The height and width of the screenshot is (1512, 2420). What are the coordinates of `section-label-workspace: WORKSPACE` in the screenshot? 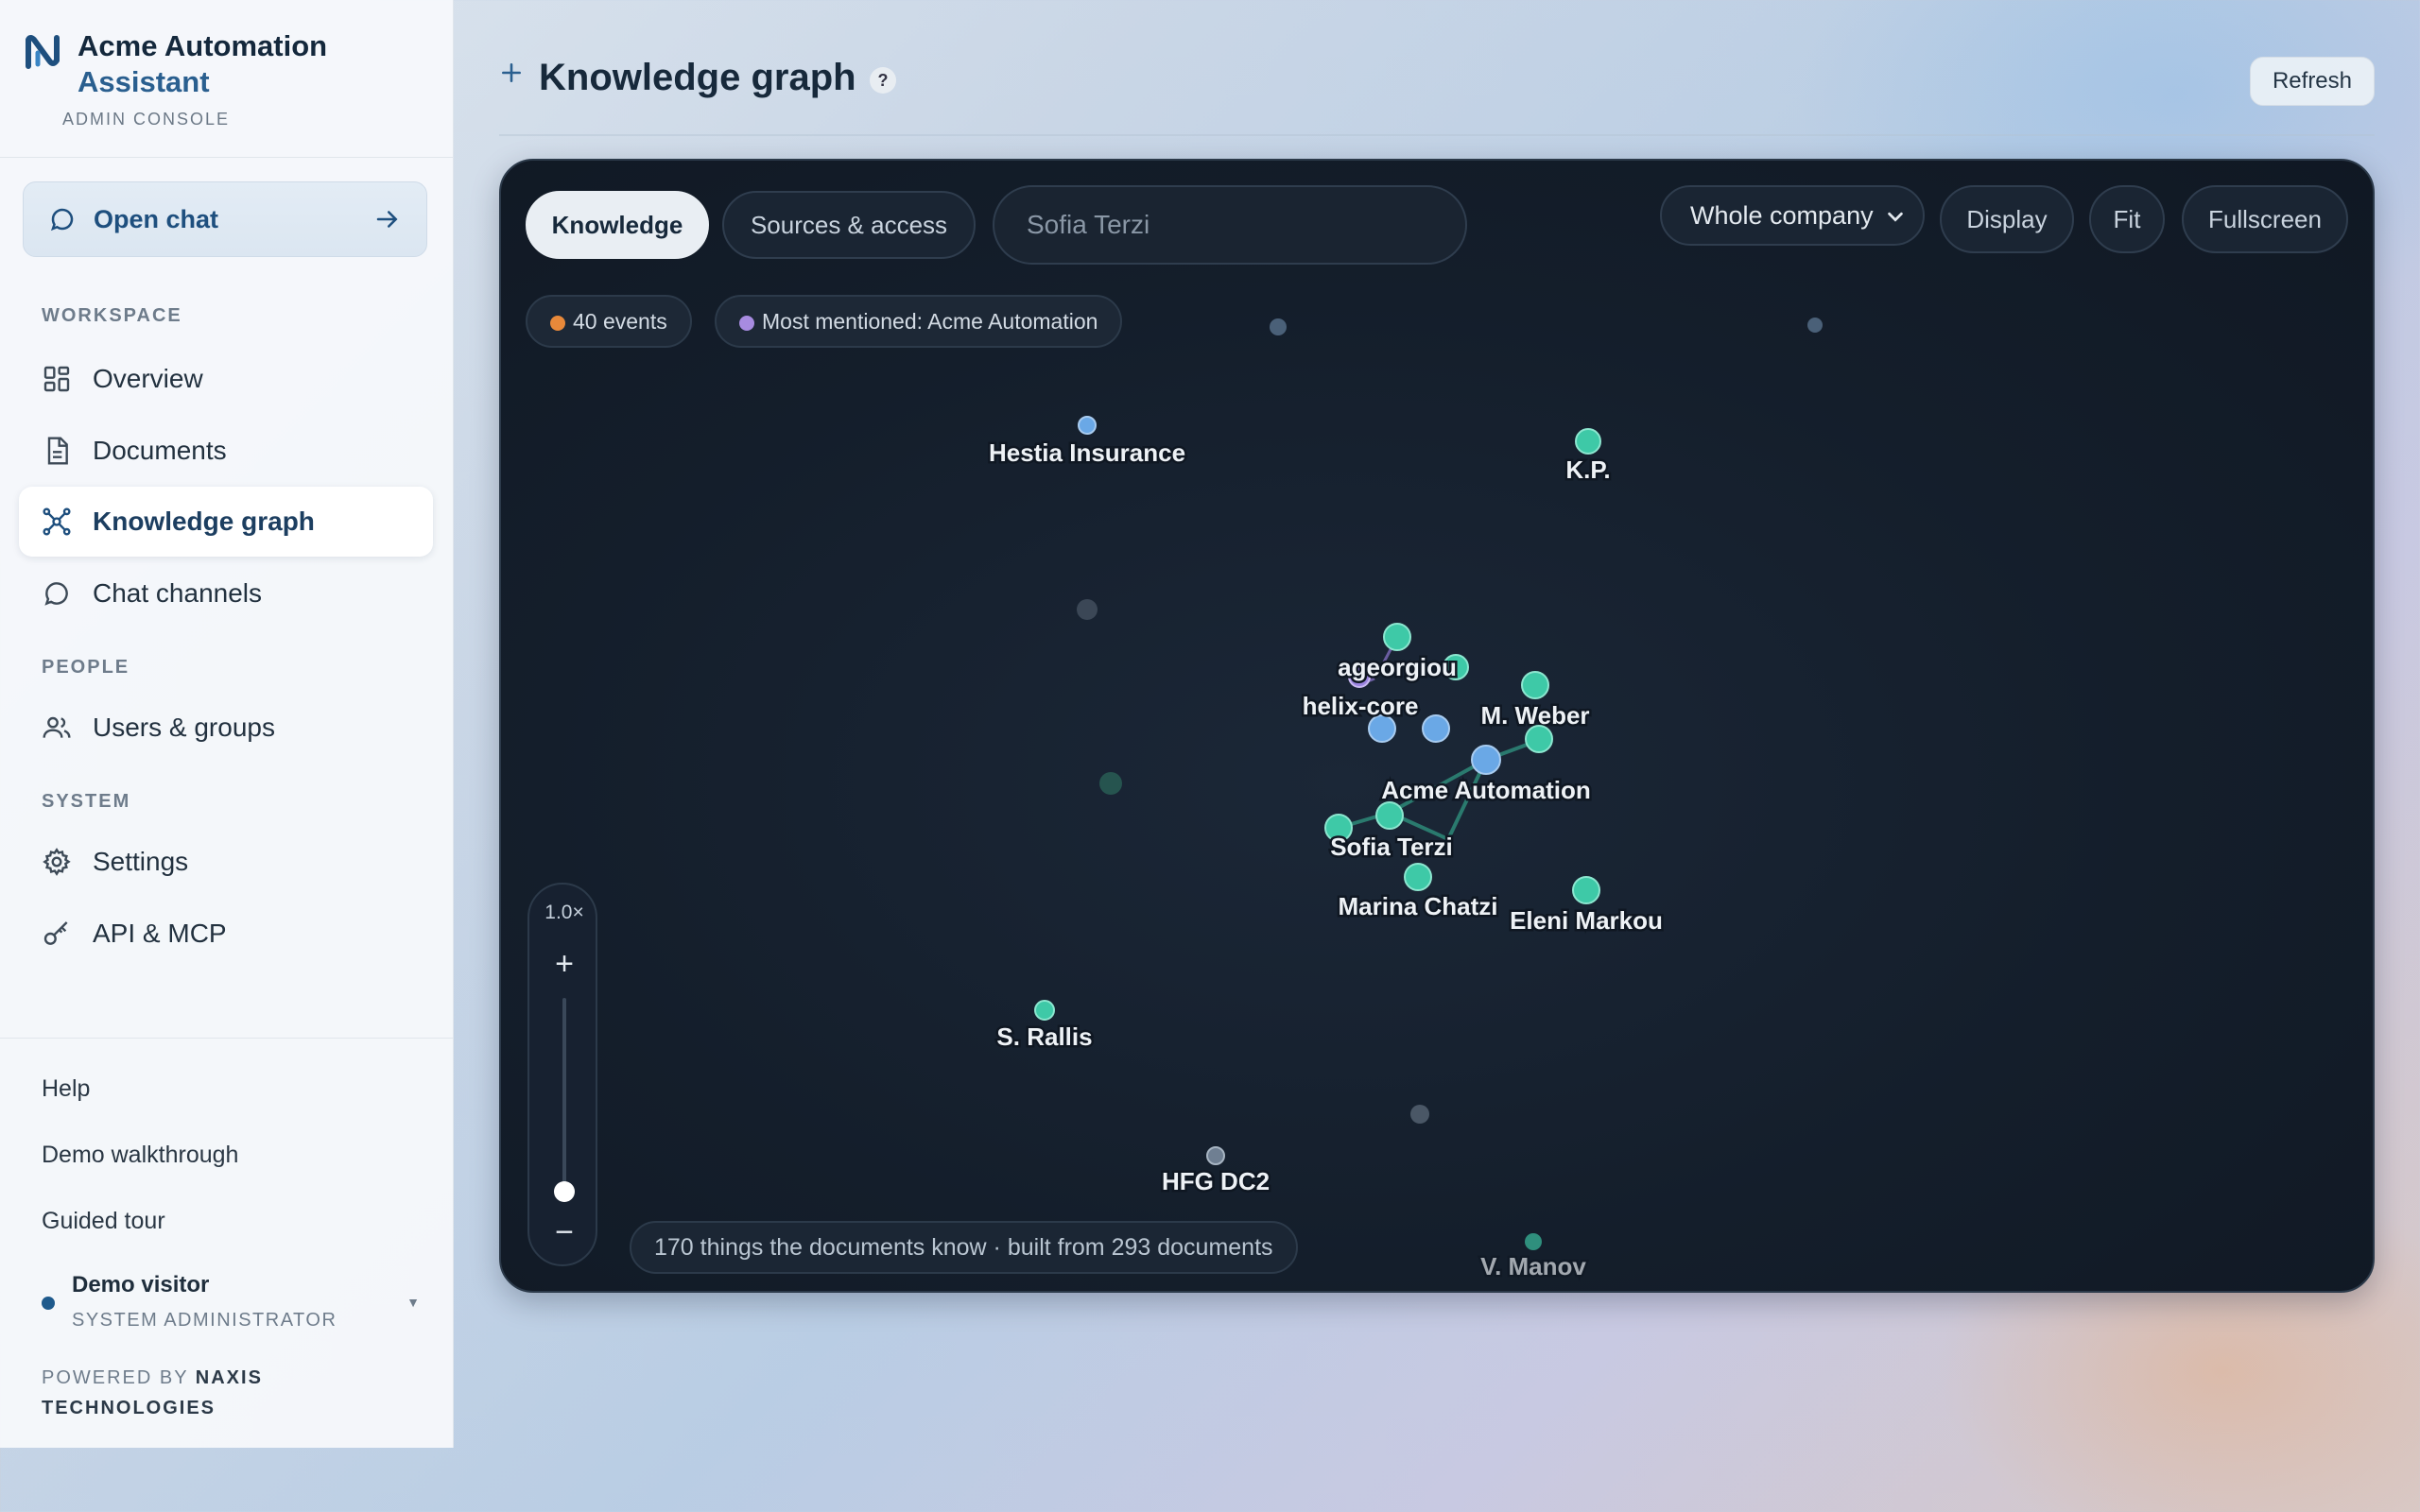 It's located at (112, 315).